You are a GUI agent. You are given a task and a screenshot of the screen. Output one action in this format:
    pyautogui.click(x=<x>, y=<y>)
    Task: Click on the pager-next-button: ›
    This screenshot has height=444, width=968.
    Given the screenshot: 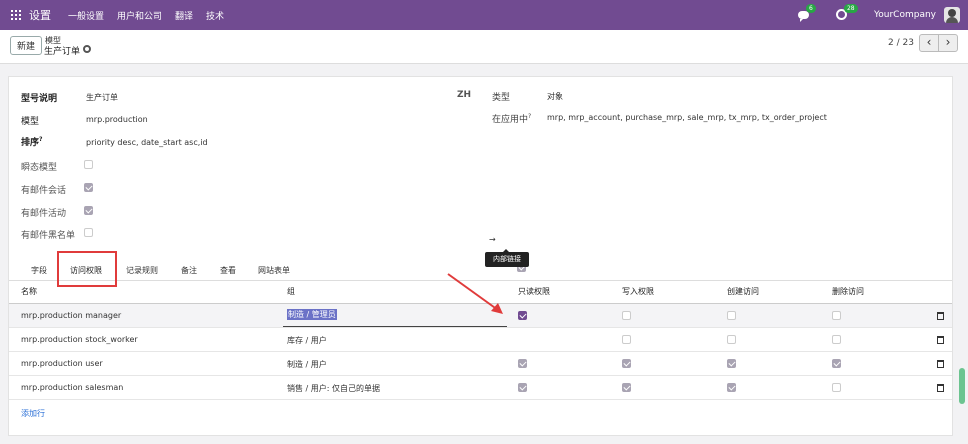 What is the action you would take?
    pyautogui.click(x=948, y=43)
    